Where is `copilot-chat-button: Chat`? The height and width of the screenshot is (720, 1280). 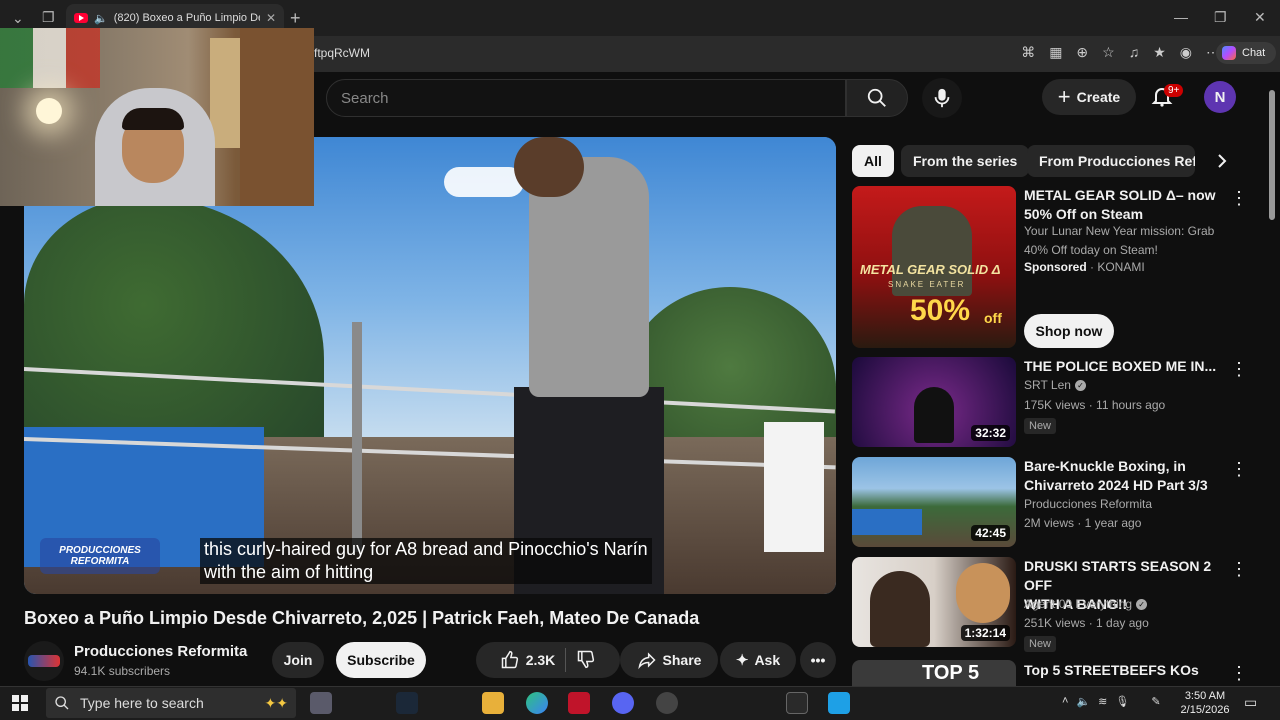 copilot-chat-button: Chat is located at coordinates (1246, 53).